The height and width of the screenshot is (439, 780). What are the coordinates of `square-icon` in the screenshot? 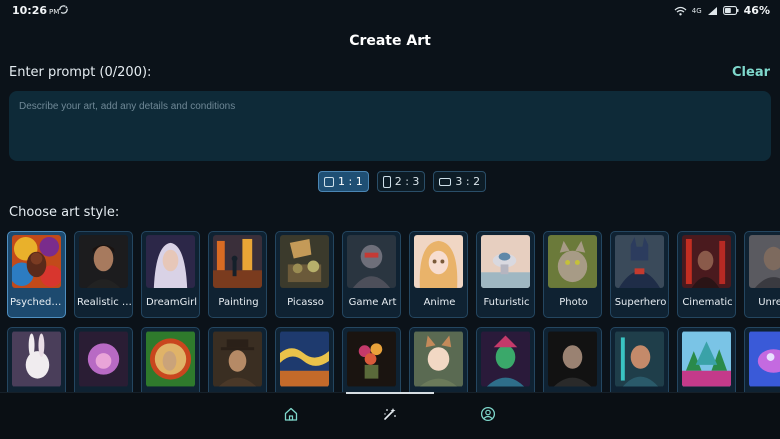 It's located at (329, 181).